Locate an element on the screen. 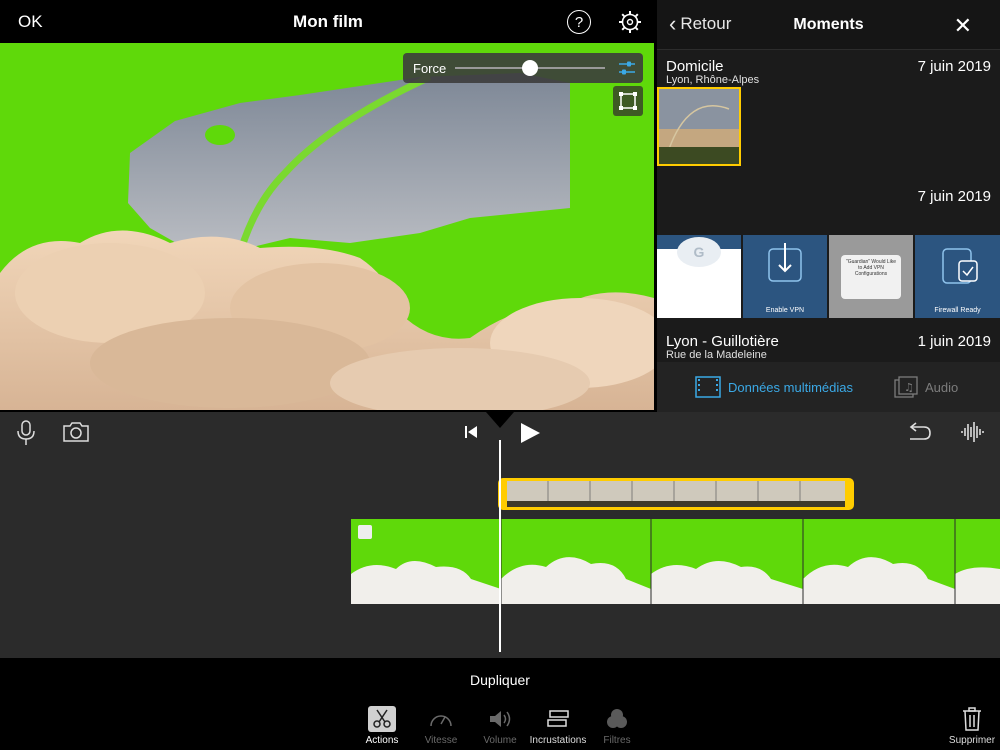 Image resolution: width=1000 pixels, height=750 pixels. gear-icon is located at coordinates (630, 22).